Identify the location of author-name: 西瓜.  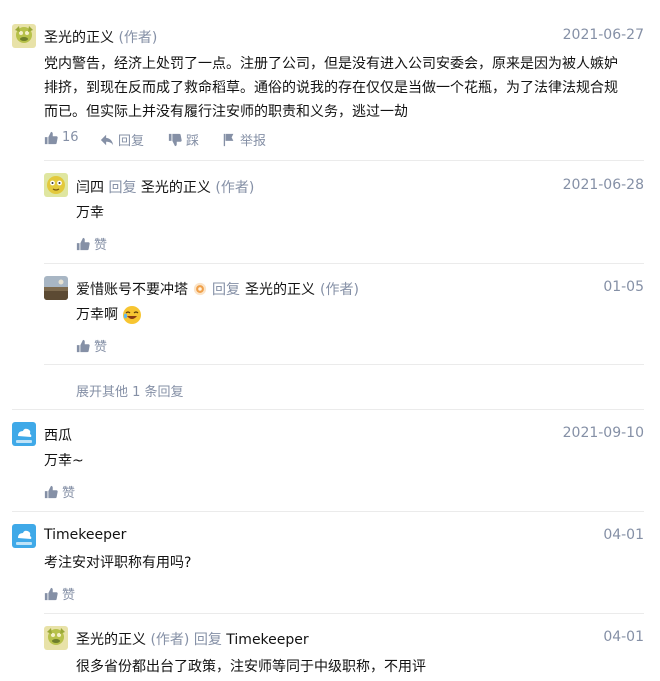
(58, 436).